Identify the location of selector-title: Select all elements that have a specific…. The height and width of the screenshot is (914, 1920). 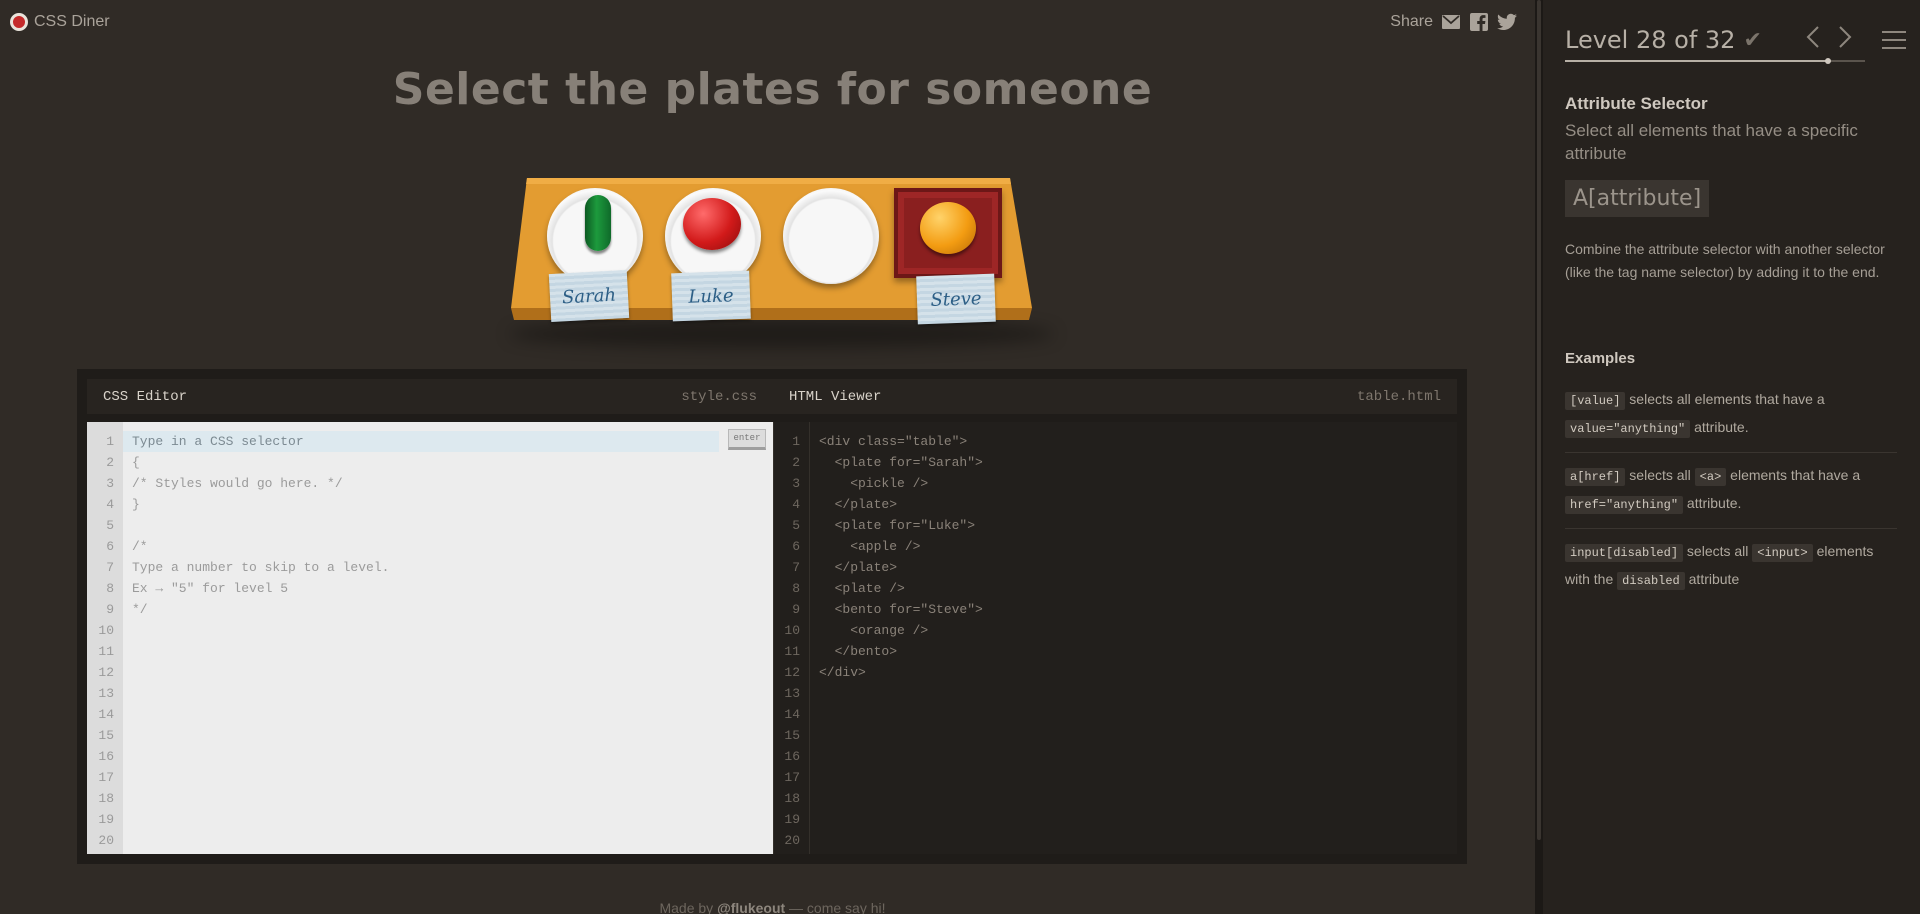
(1711, 142).